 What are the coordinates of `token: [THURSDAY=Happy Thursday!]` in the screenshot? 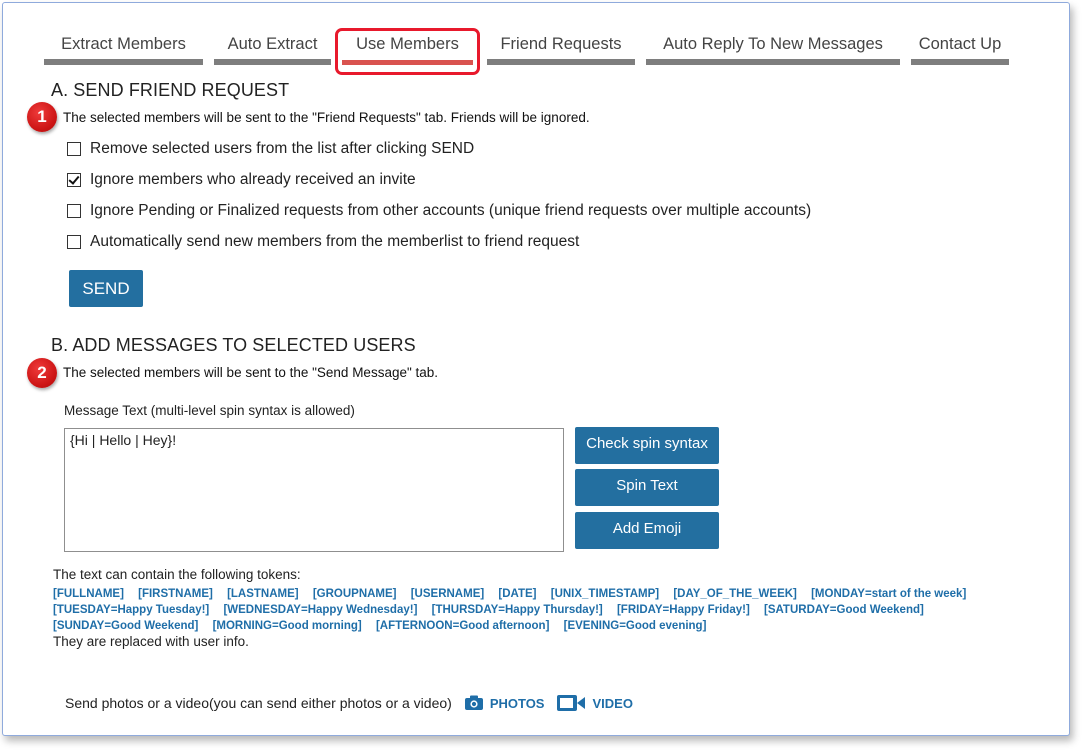 It's located at (517, 610).